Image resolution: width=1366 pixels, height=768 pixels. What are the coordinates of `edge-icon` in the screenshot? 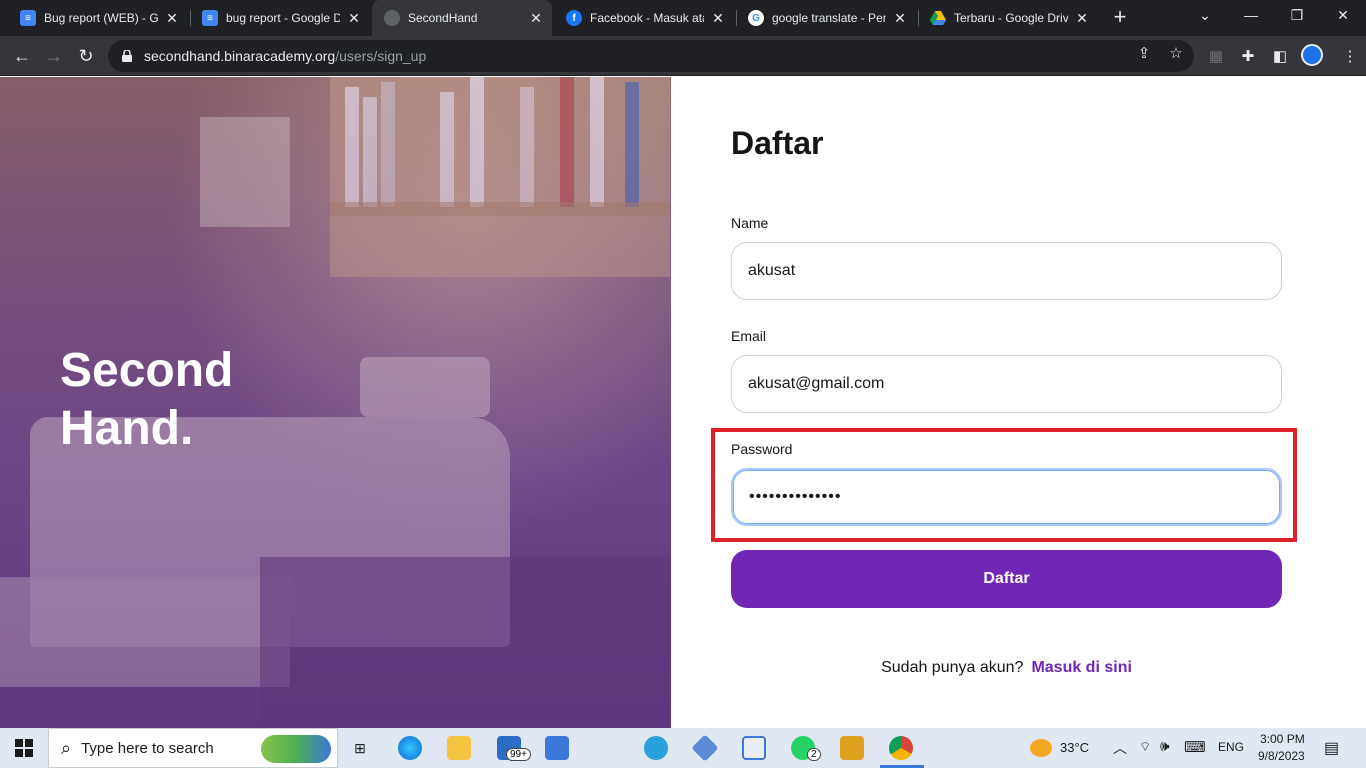 It's located at (410, 748).